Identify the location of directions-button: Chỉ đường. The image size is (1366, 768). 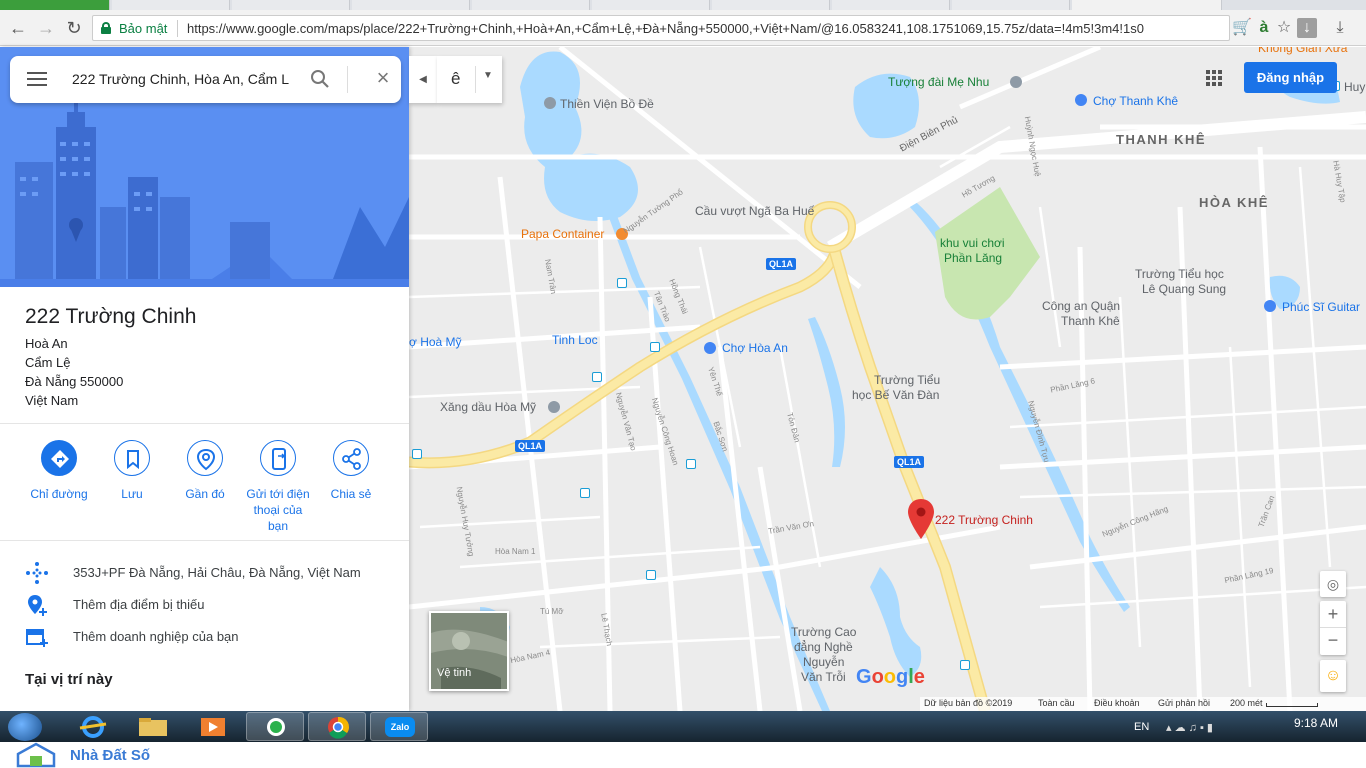
(59, 471).